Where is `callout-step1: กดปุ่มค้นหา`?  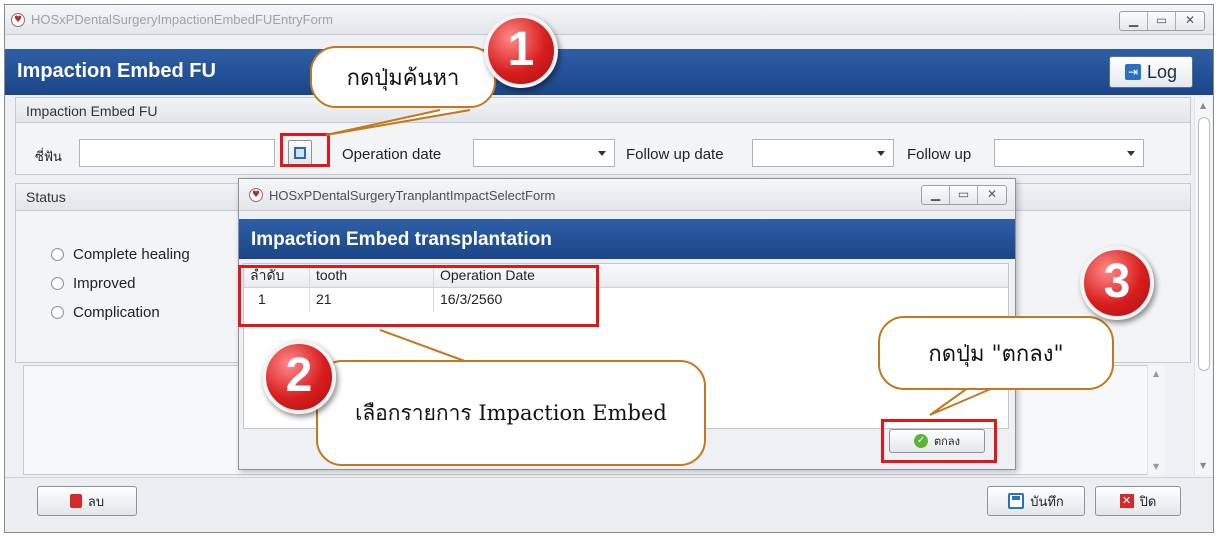 callout-step1: กดปุ่มค้นหา is located at coordinates (403, 77).